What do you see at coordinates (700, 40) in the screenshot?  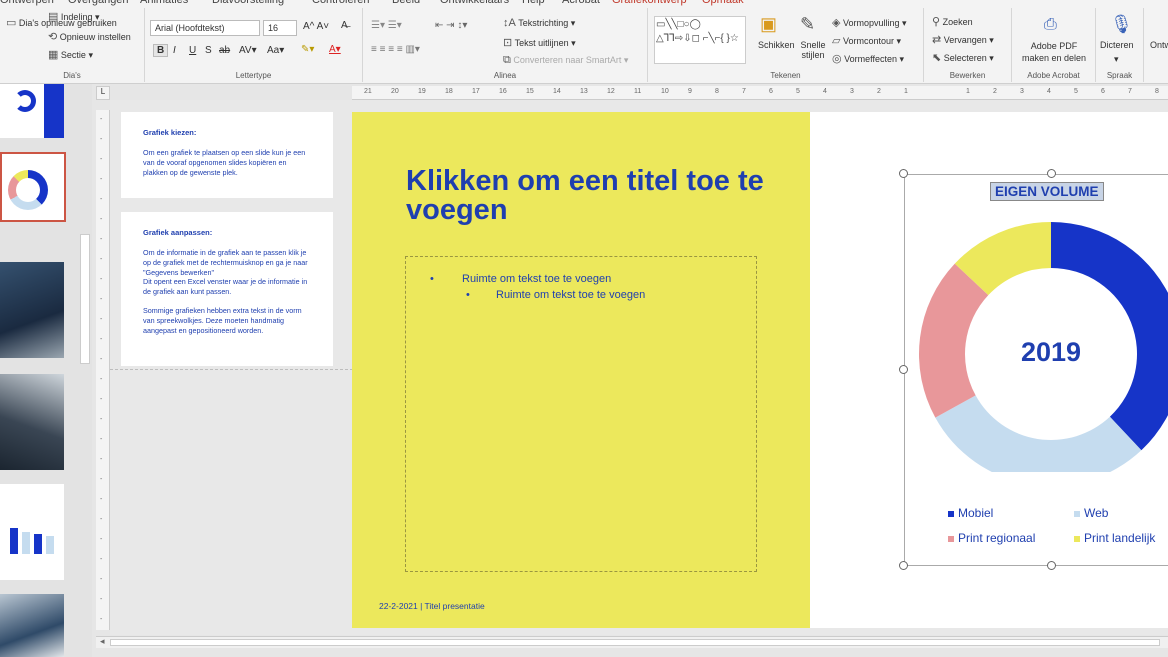 I see `shapes-gallery: ▭╲╲□○◯ △⅂⅂⇨⇩◻ ⌐╲⌐{ }☆` at bounding box center [700, 40].